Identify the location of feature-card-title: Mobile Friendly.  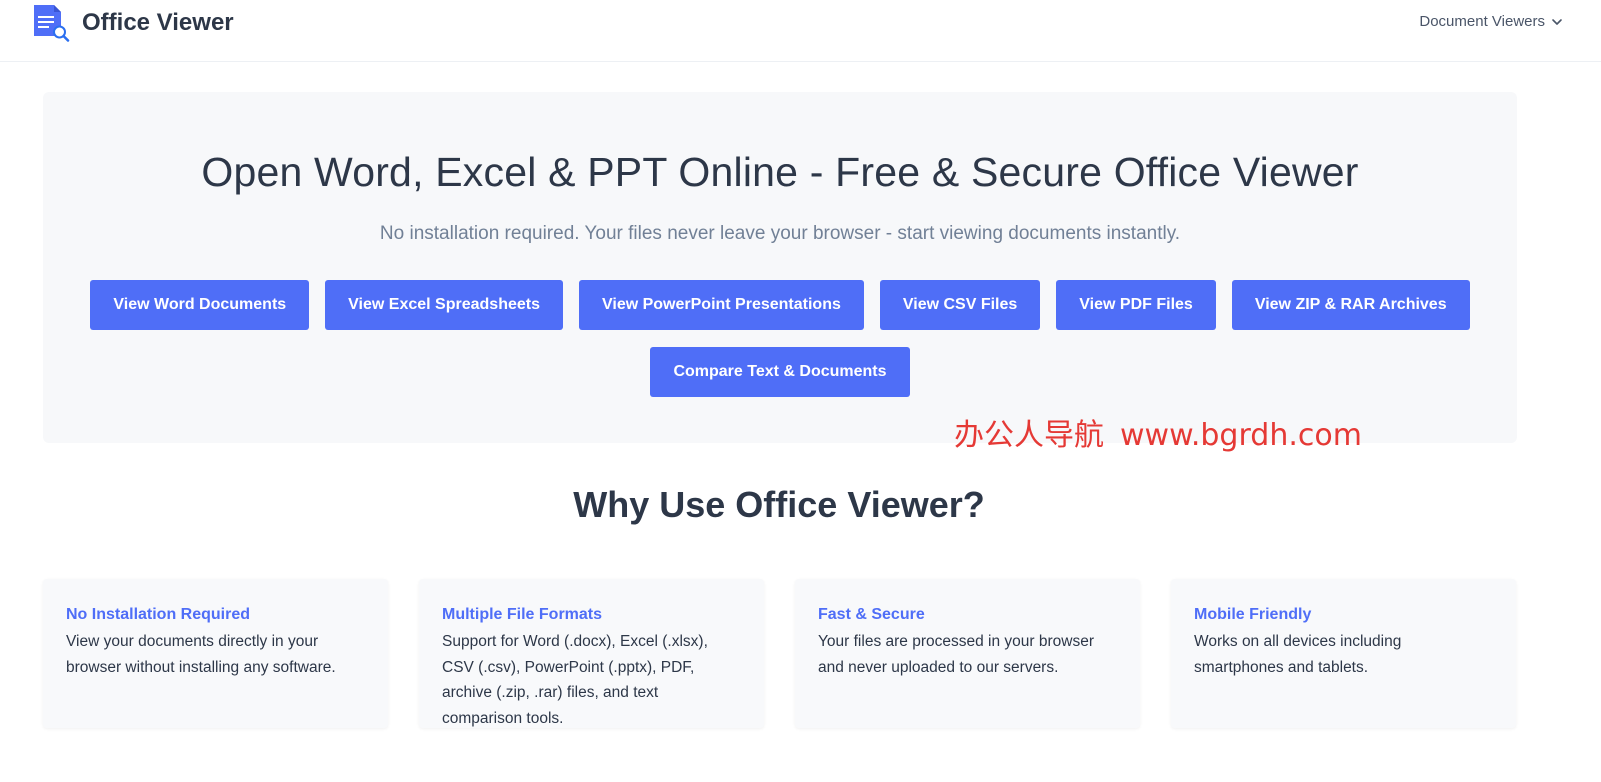
(1253, 614).